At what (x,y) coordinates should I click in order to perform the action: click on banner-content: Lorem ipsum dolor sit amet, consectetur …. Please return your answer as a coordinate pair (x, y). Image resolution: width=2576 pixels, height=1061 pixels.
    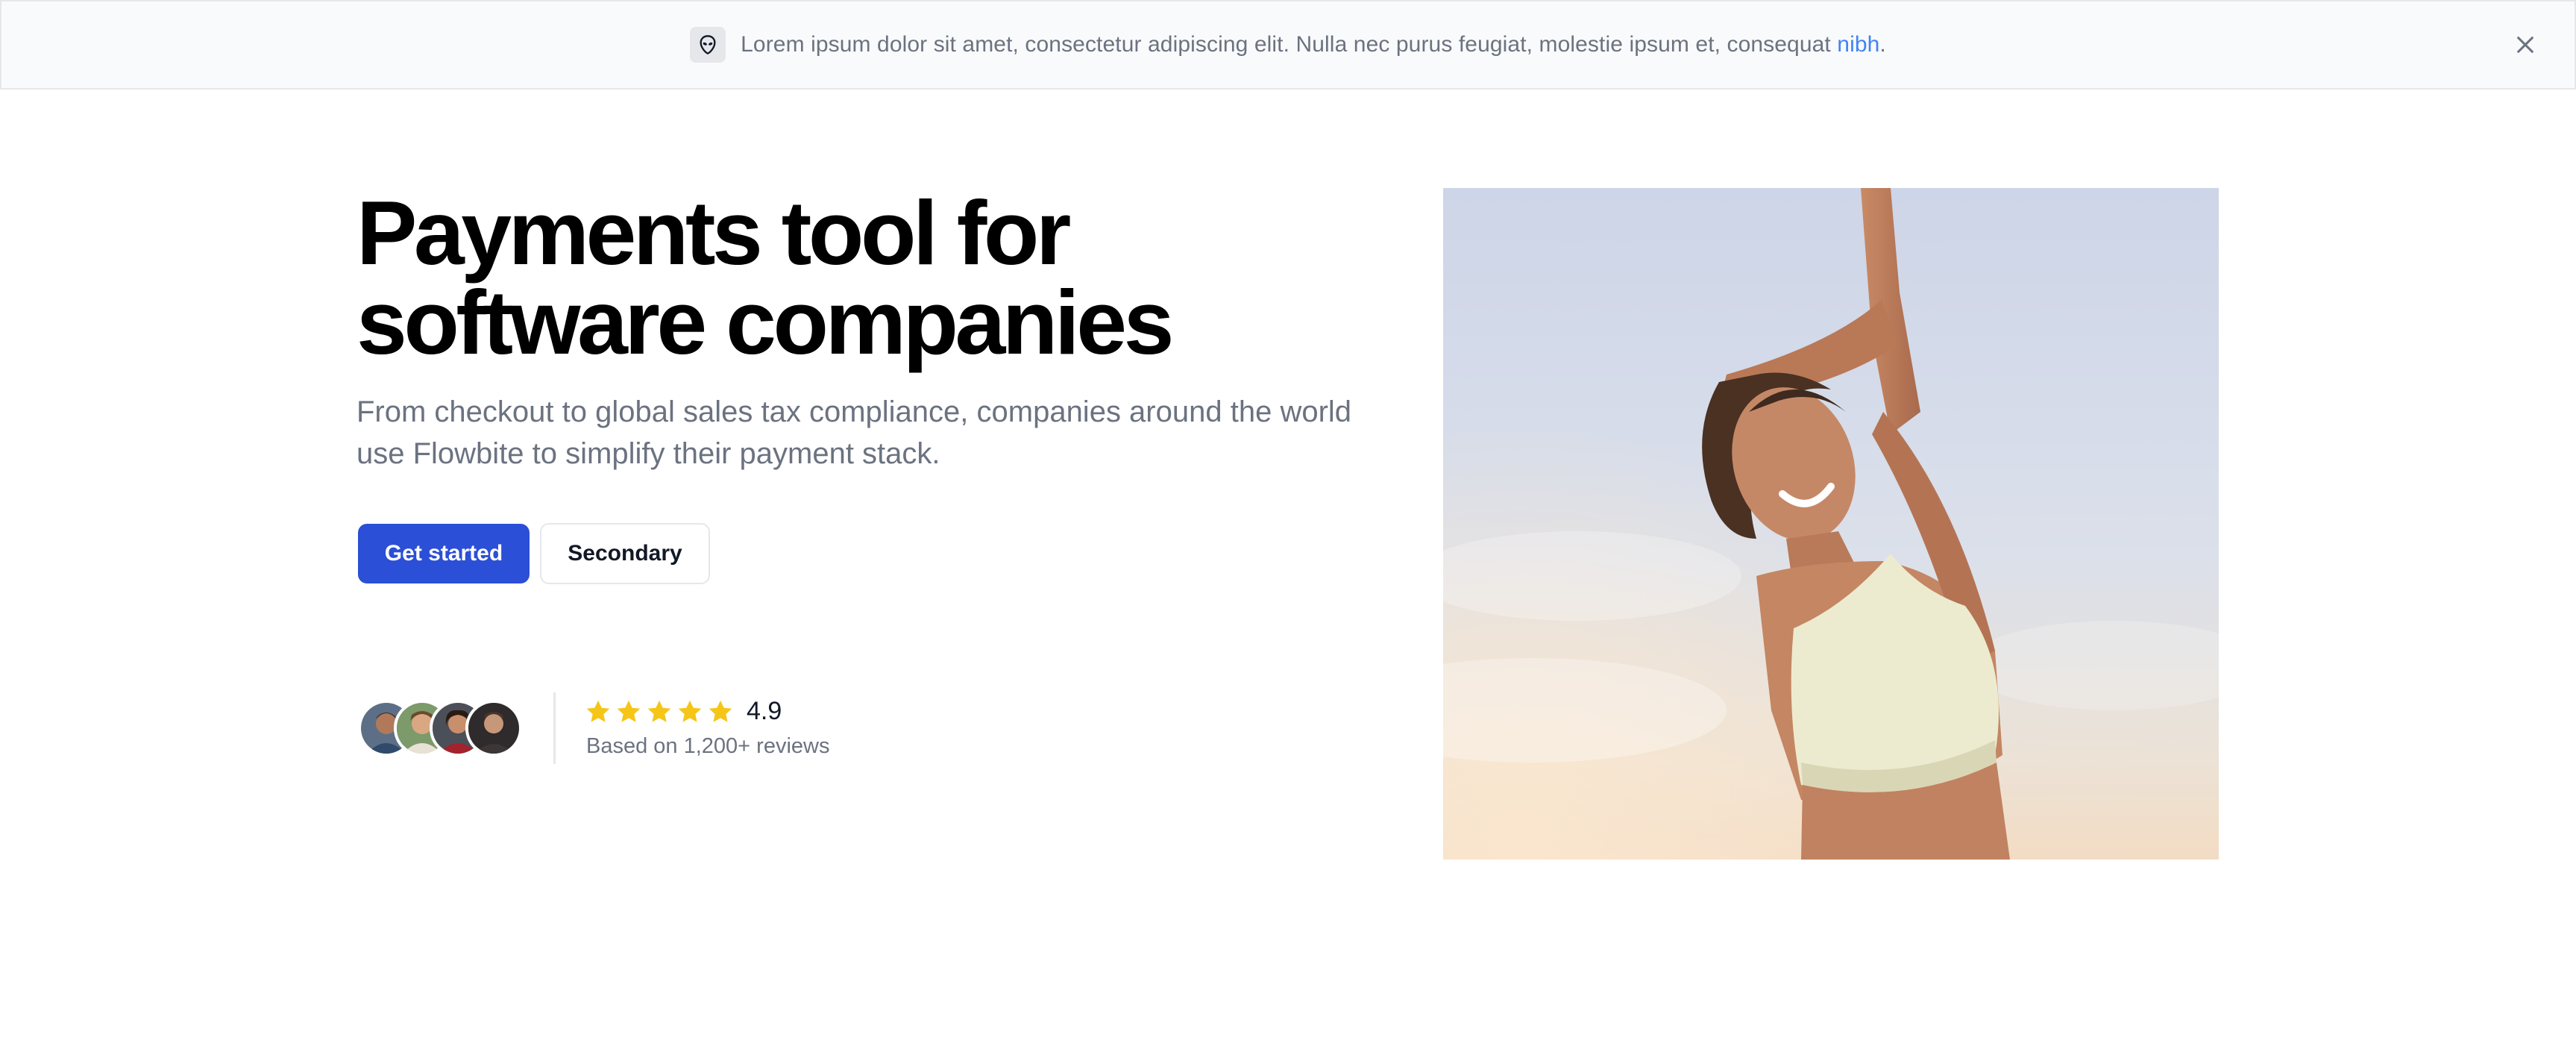
    Looking at the image, I should click on (1288, 45).